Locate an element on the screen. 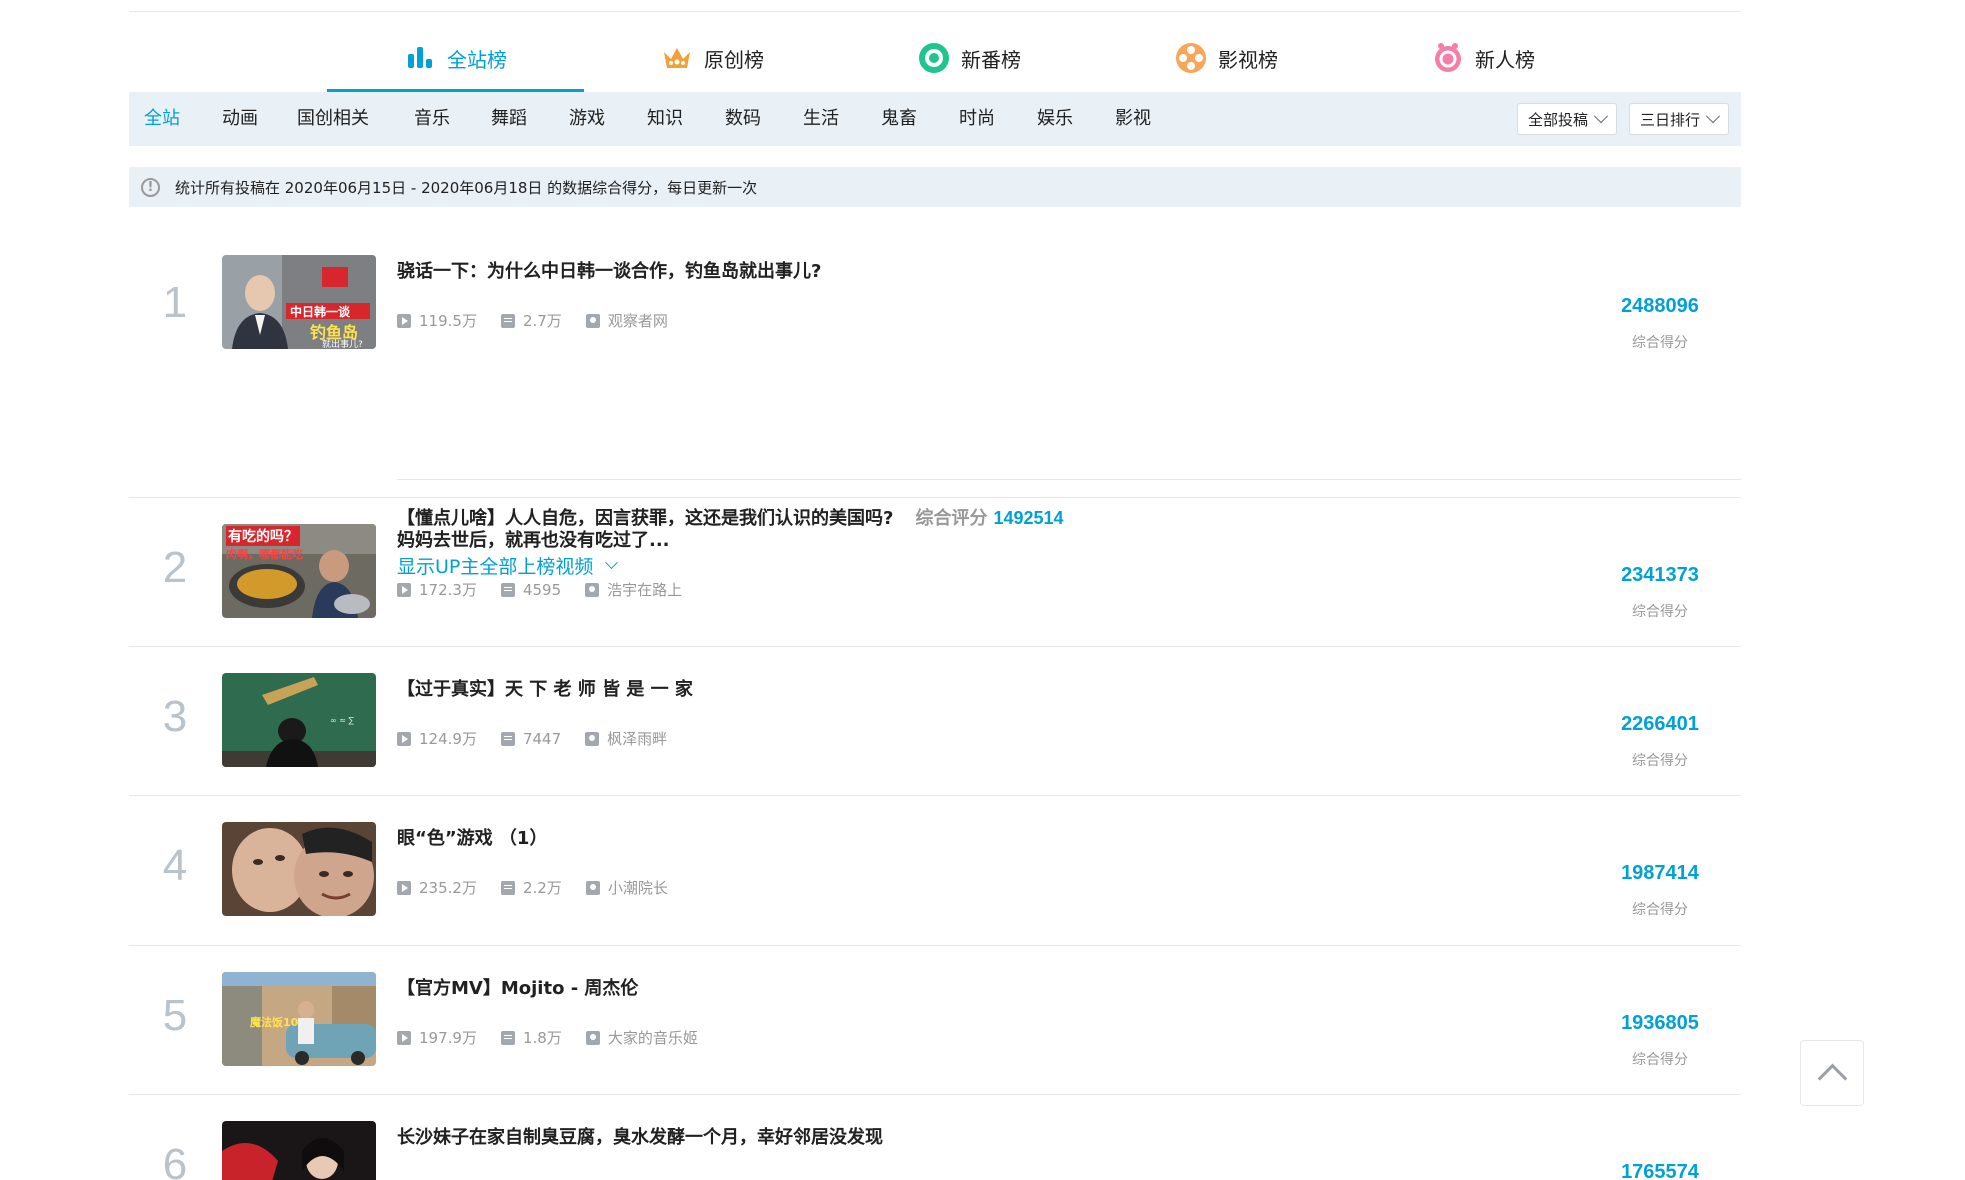  video-meta: 235.2万 2.2万 小潮院长 is located at coordinates (544, 887).